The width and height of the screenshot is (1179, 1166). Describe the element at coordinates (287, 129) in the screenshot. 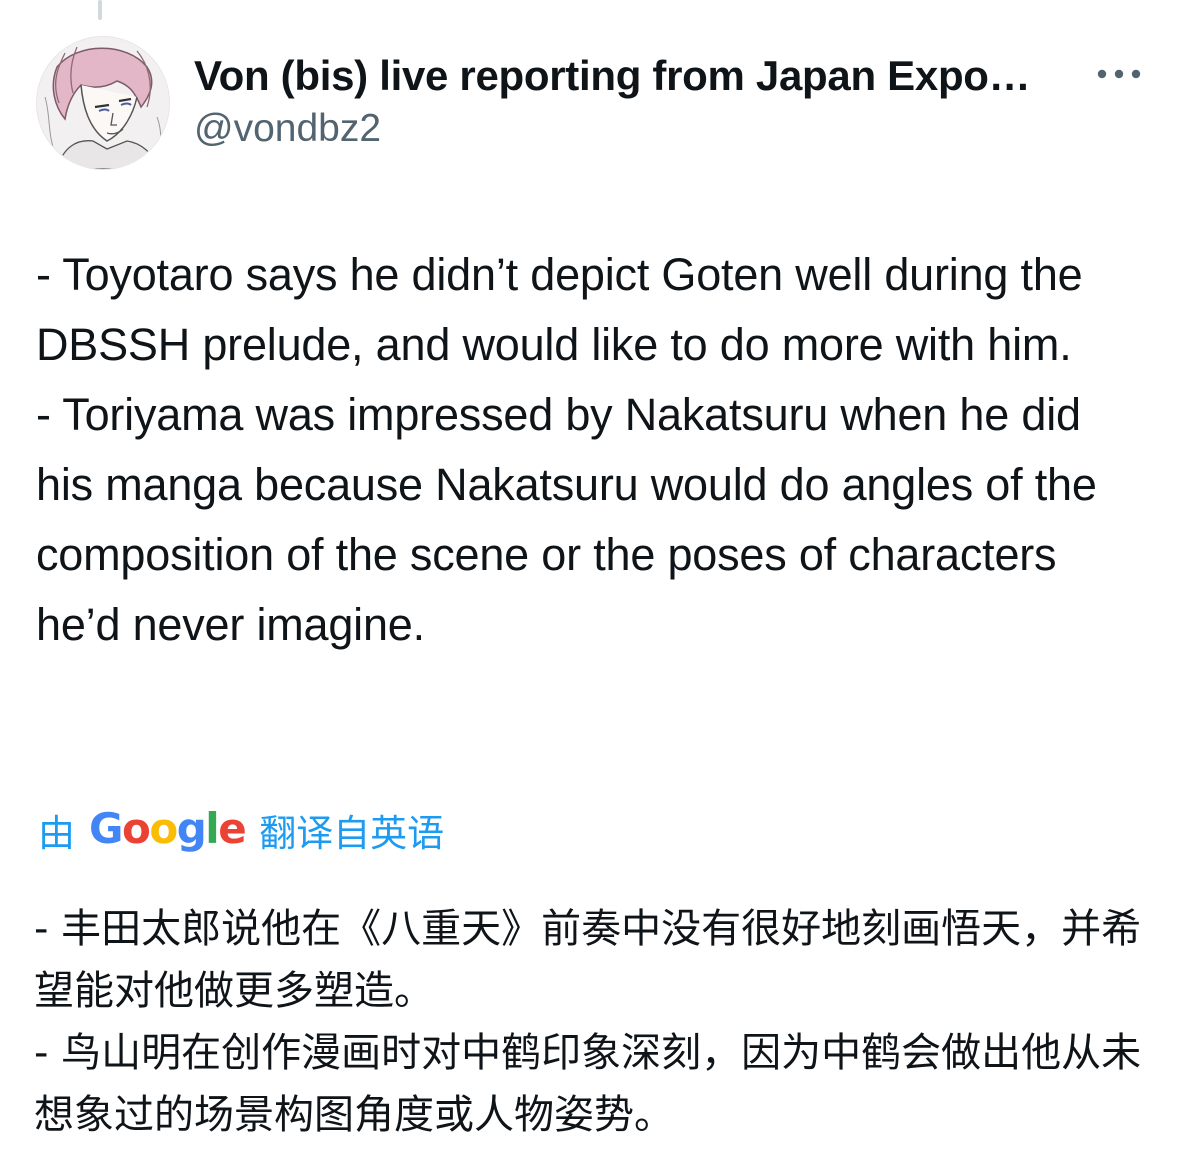

I see `author-handle: @vondbz2` at that location.